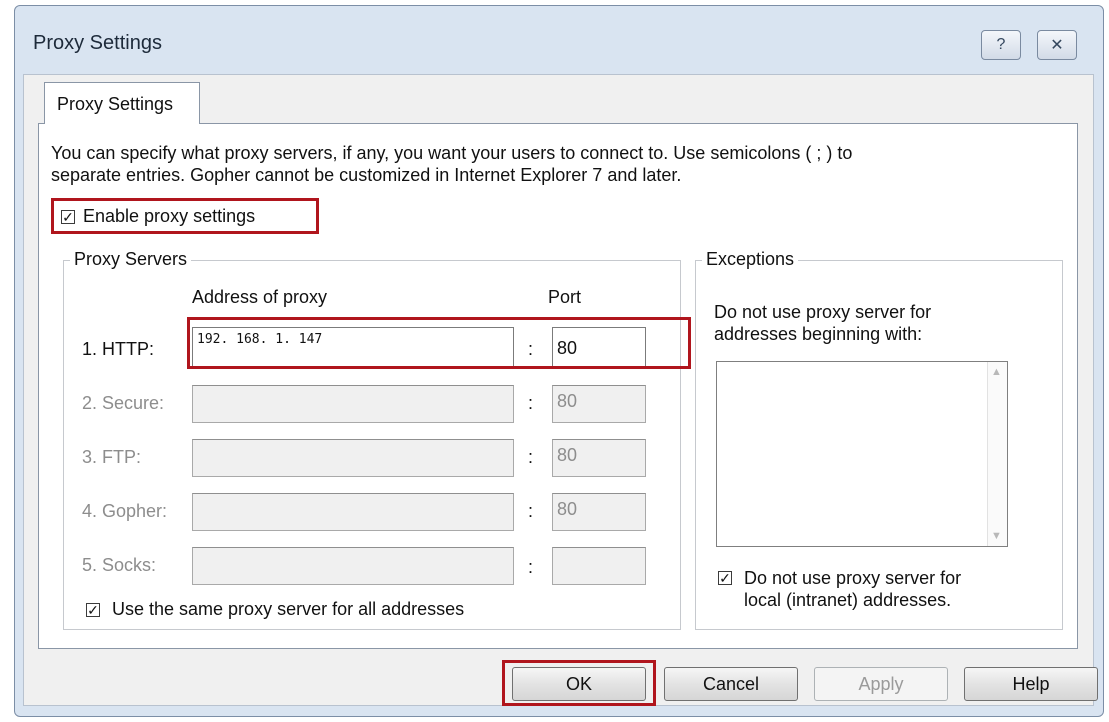 The image size is (1109, 722). Describe the element at coordinates (725, 578) in the screenshot. I see `local-bypass-checkbox: ✓` at that location.